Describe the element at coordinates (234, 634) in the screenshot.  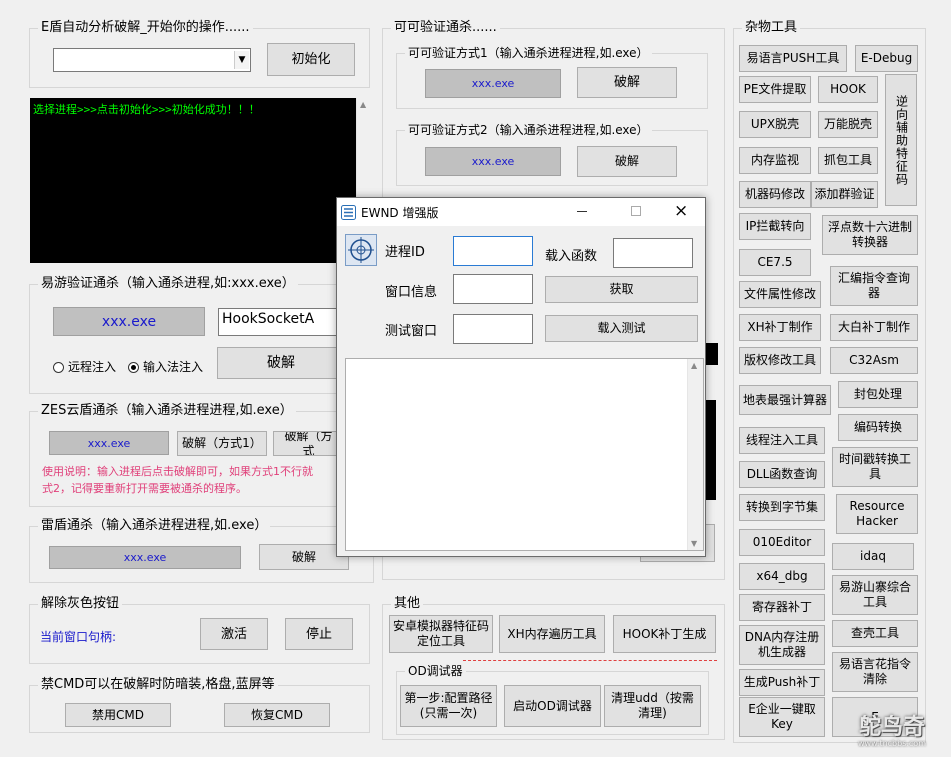
I see `activate-button: 激活` at that location.